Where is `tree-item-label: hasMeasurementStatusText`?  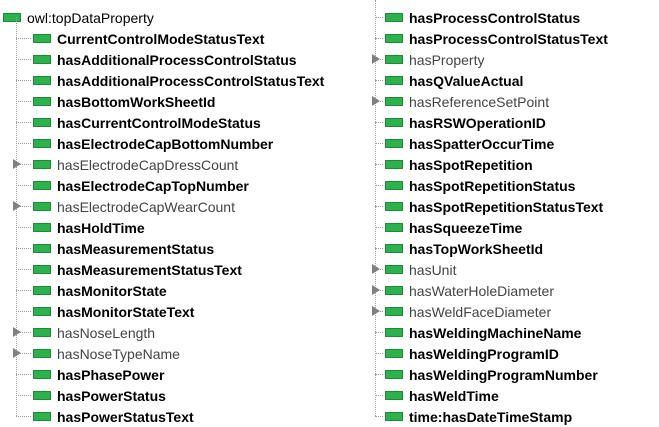 tree-item-label: hasMeasurementStatusText is located at coordinates (149, 269).